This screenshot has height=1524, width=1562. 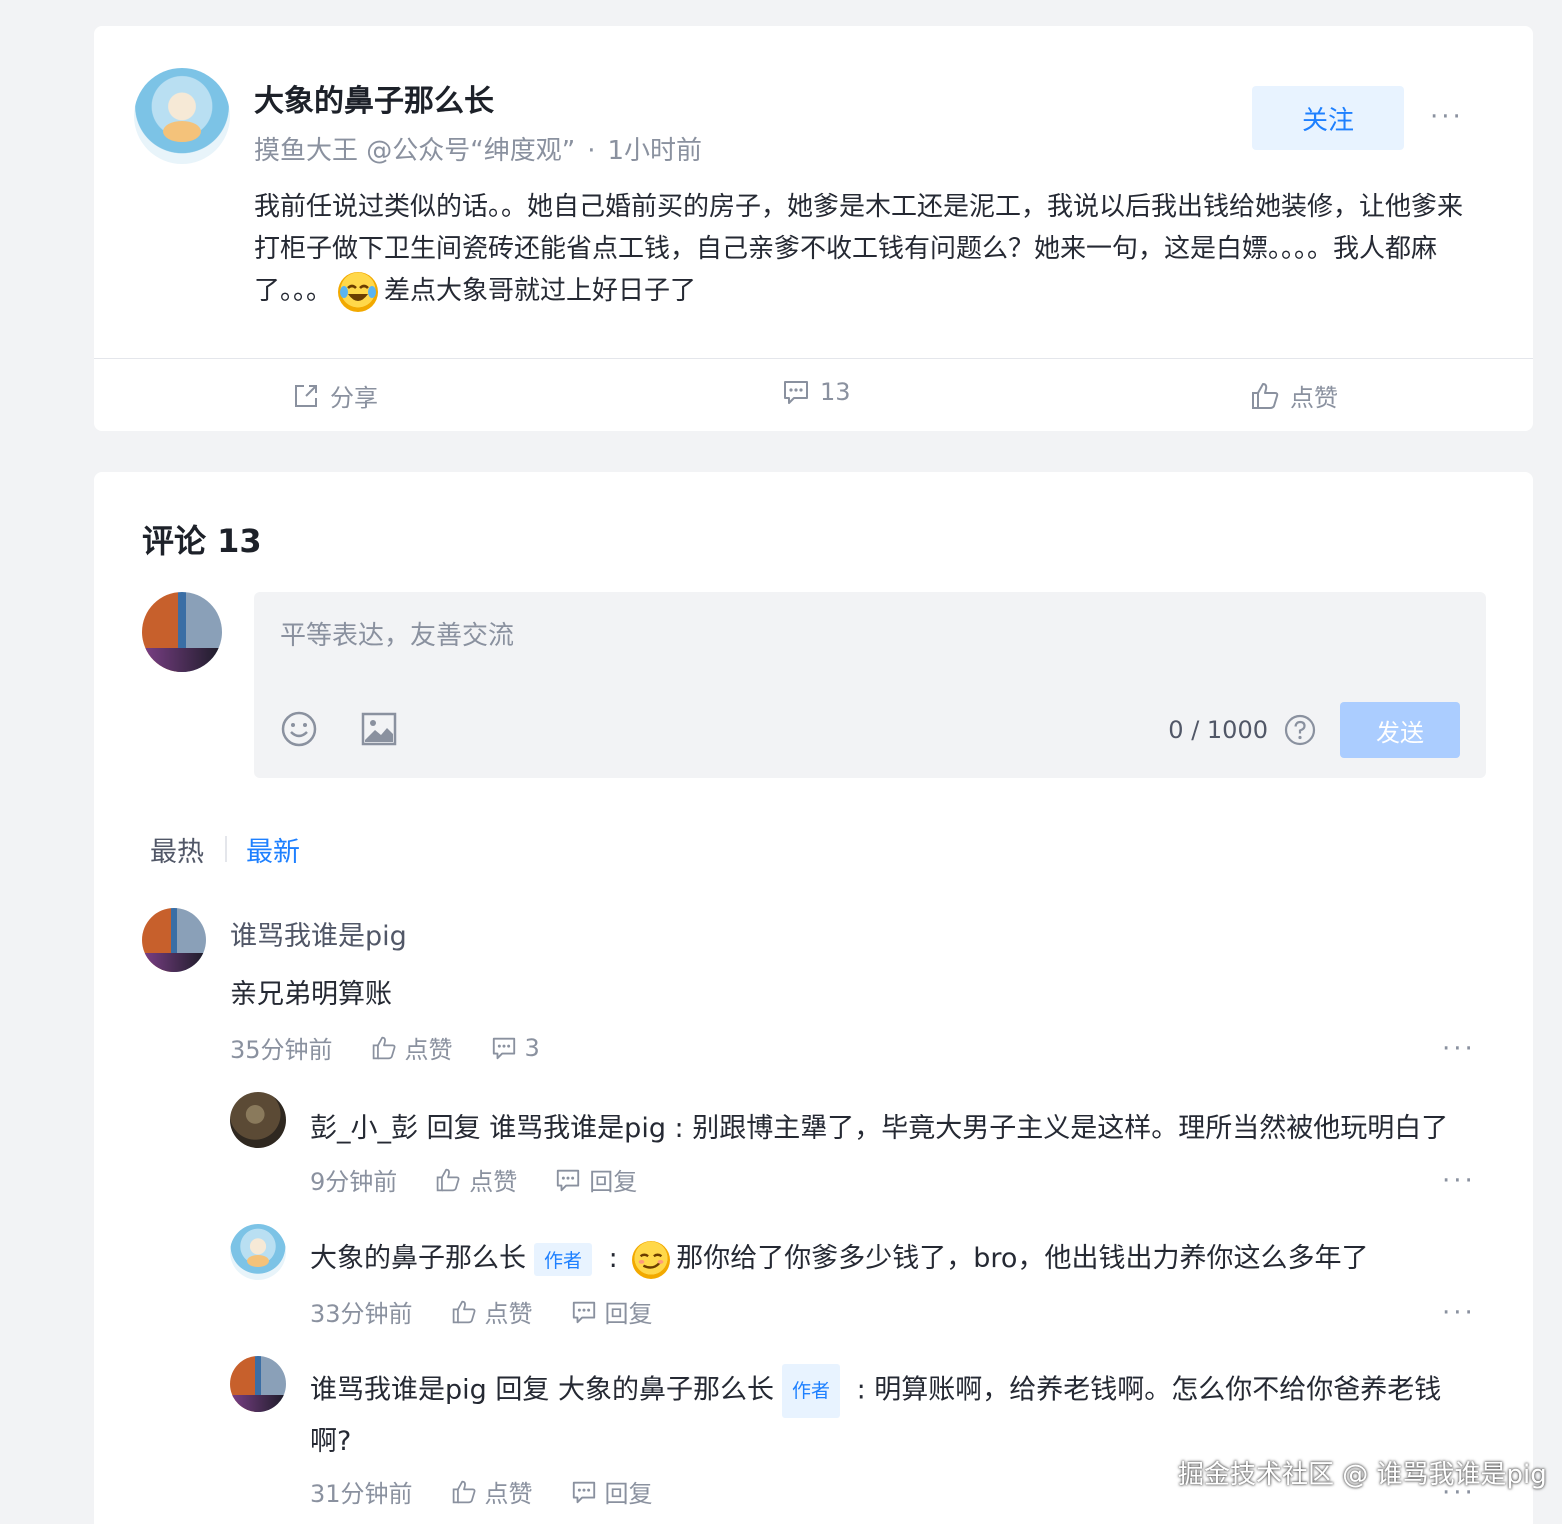 I want to click on reply-author-name: 大象的鼻子那么长, so click(x=418, y=1258).